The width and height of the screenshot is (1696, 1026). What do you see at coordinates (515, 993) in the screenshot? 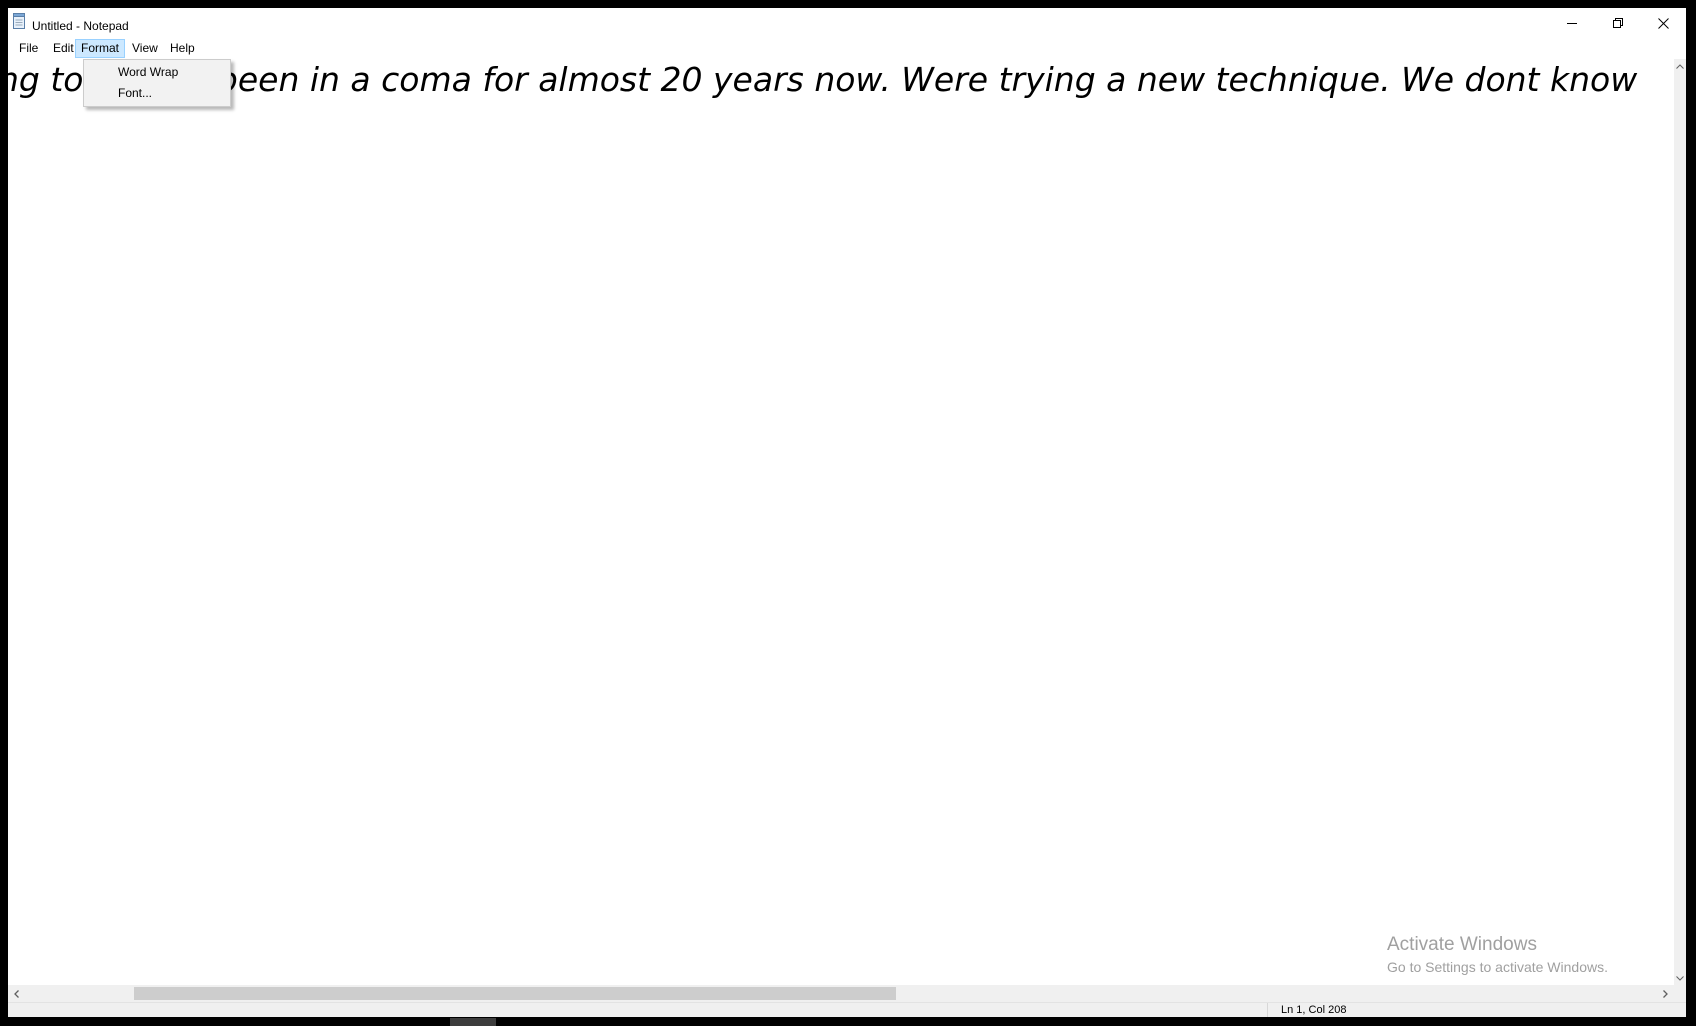
I see `horizontal-scroll-thumb` at bounding box center [515, 993].